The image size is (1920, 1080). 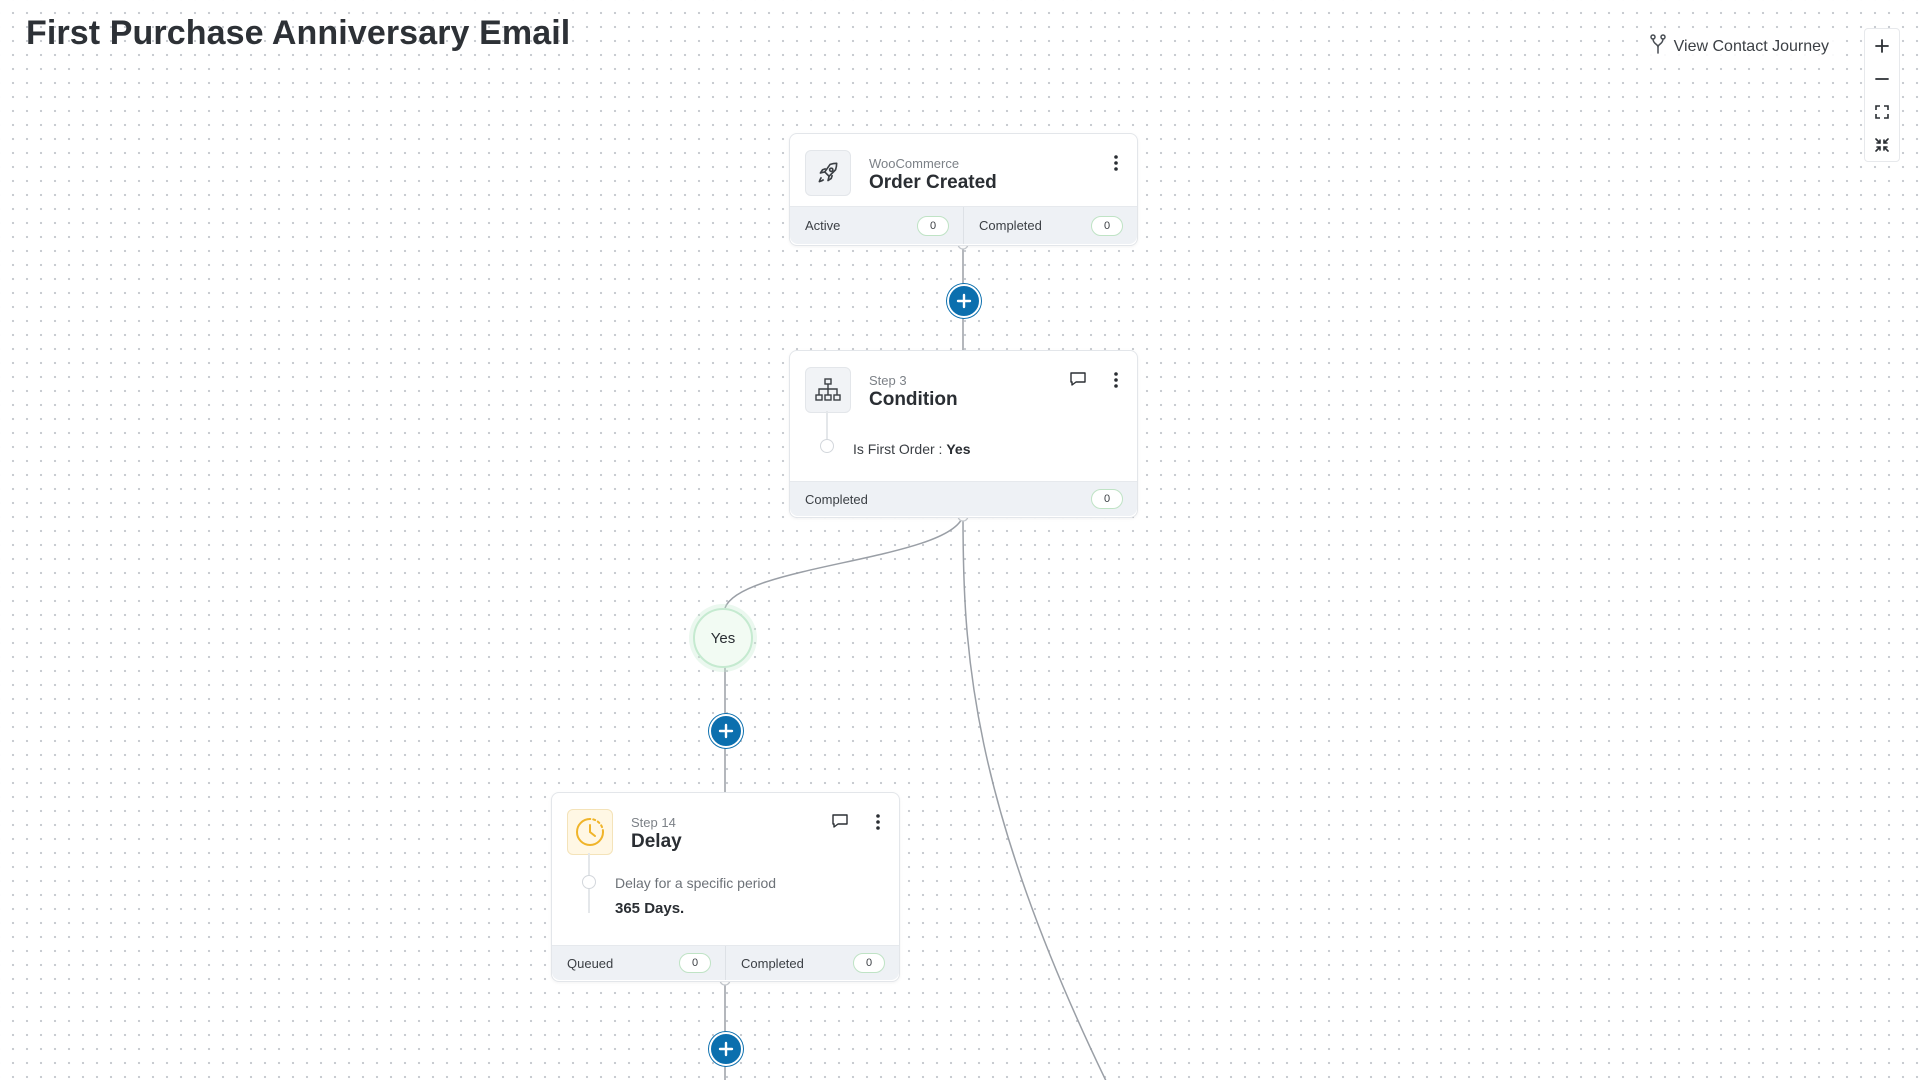 I want to click on stat-label: Queued, so click(x=590, y=963).